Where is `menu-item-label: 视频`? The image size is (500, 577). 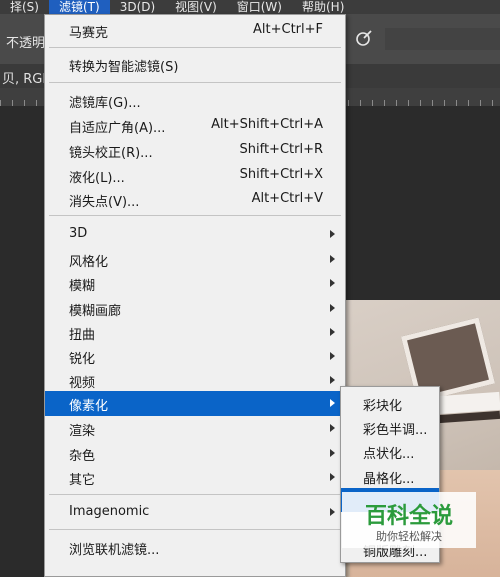
menu-item-label: 视频 is located at coordinates (82, 383).